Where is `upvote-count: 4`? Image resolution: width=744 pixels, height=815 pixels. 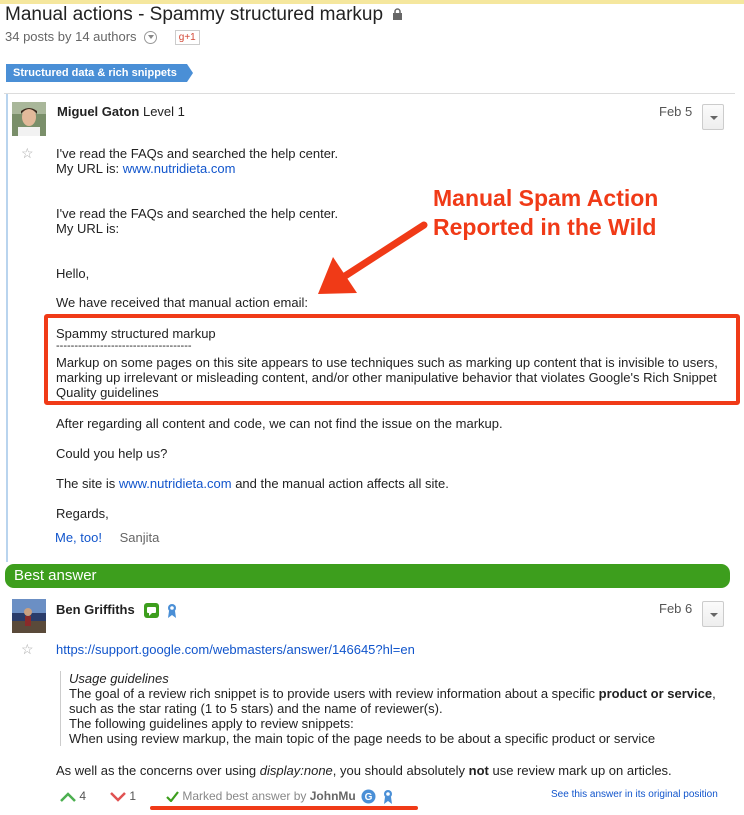
upvote-count: 4 is located at coordinates (83, 796).